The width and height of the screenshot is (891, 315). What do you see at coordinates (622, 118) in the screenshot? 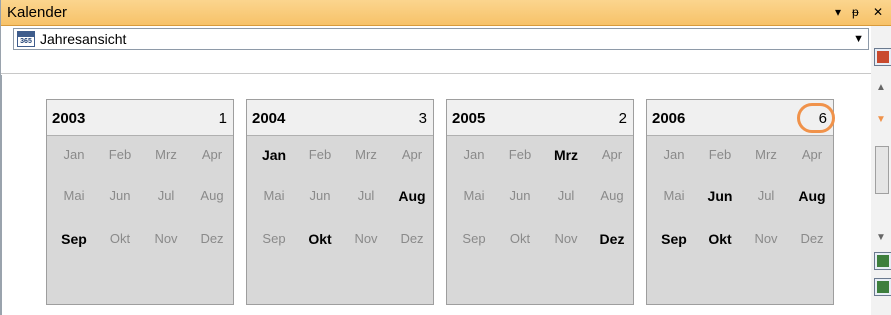
I see `year-count: 2` at bounding box center [622, 118].